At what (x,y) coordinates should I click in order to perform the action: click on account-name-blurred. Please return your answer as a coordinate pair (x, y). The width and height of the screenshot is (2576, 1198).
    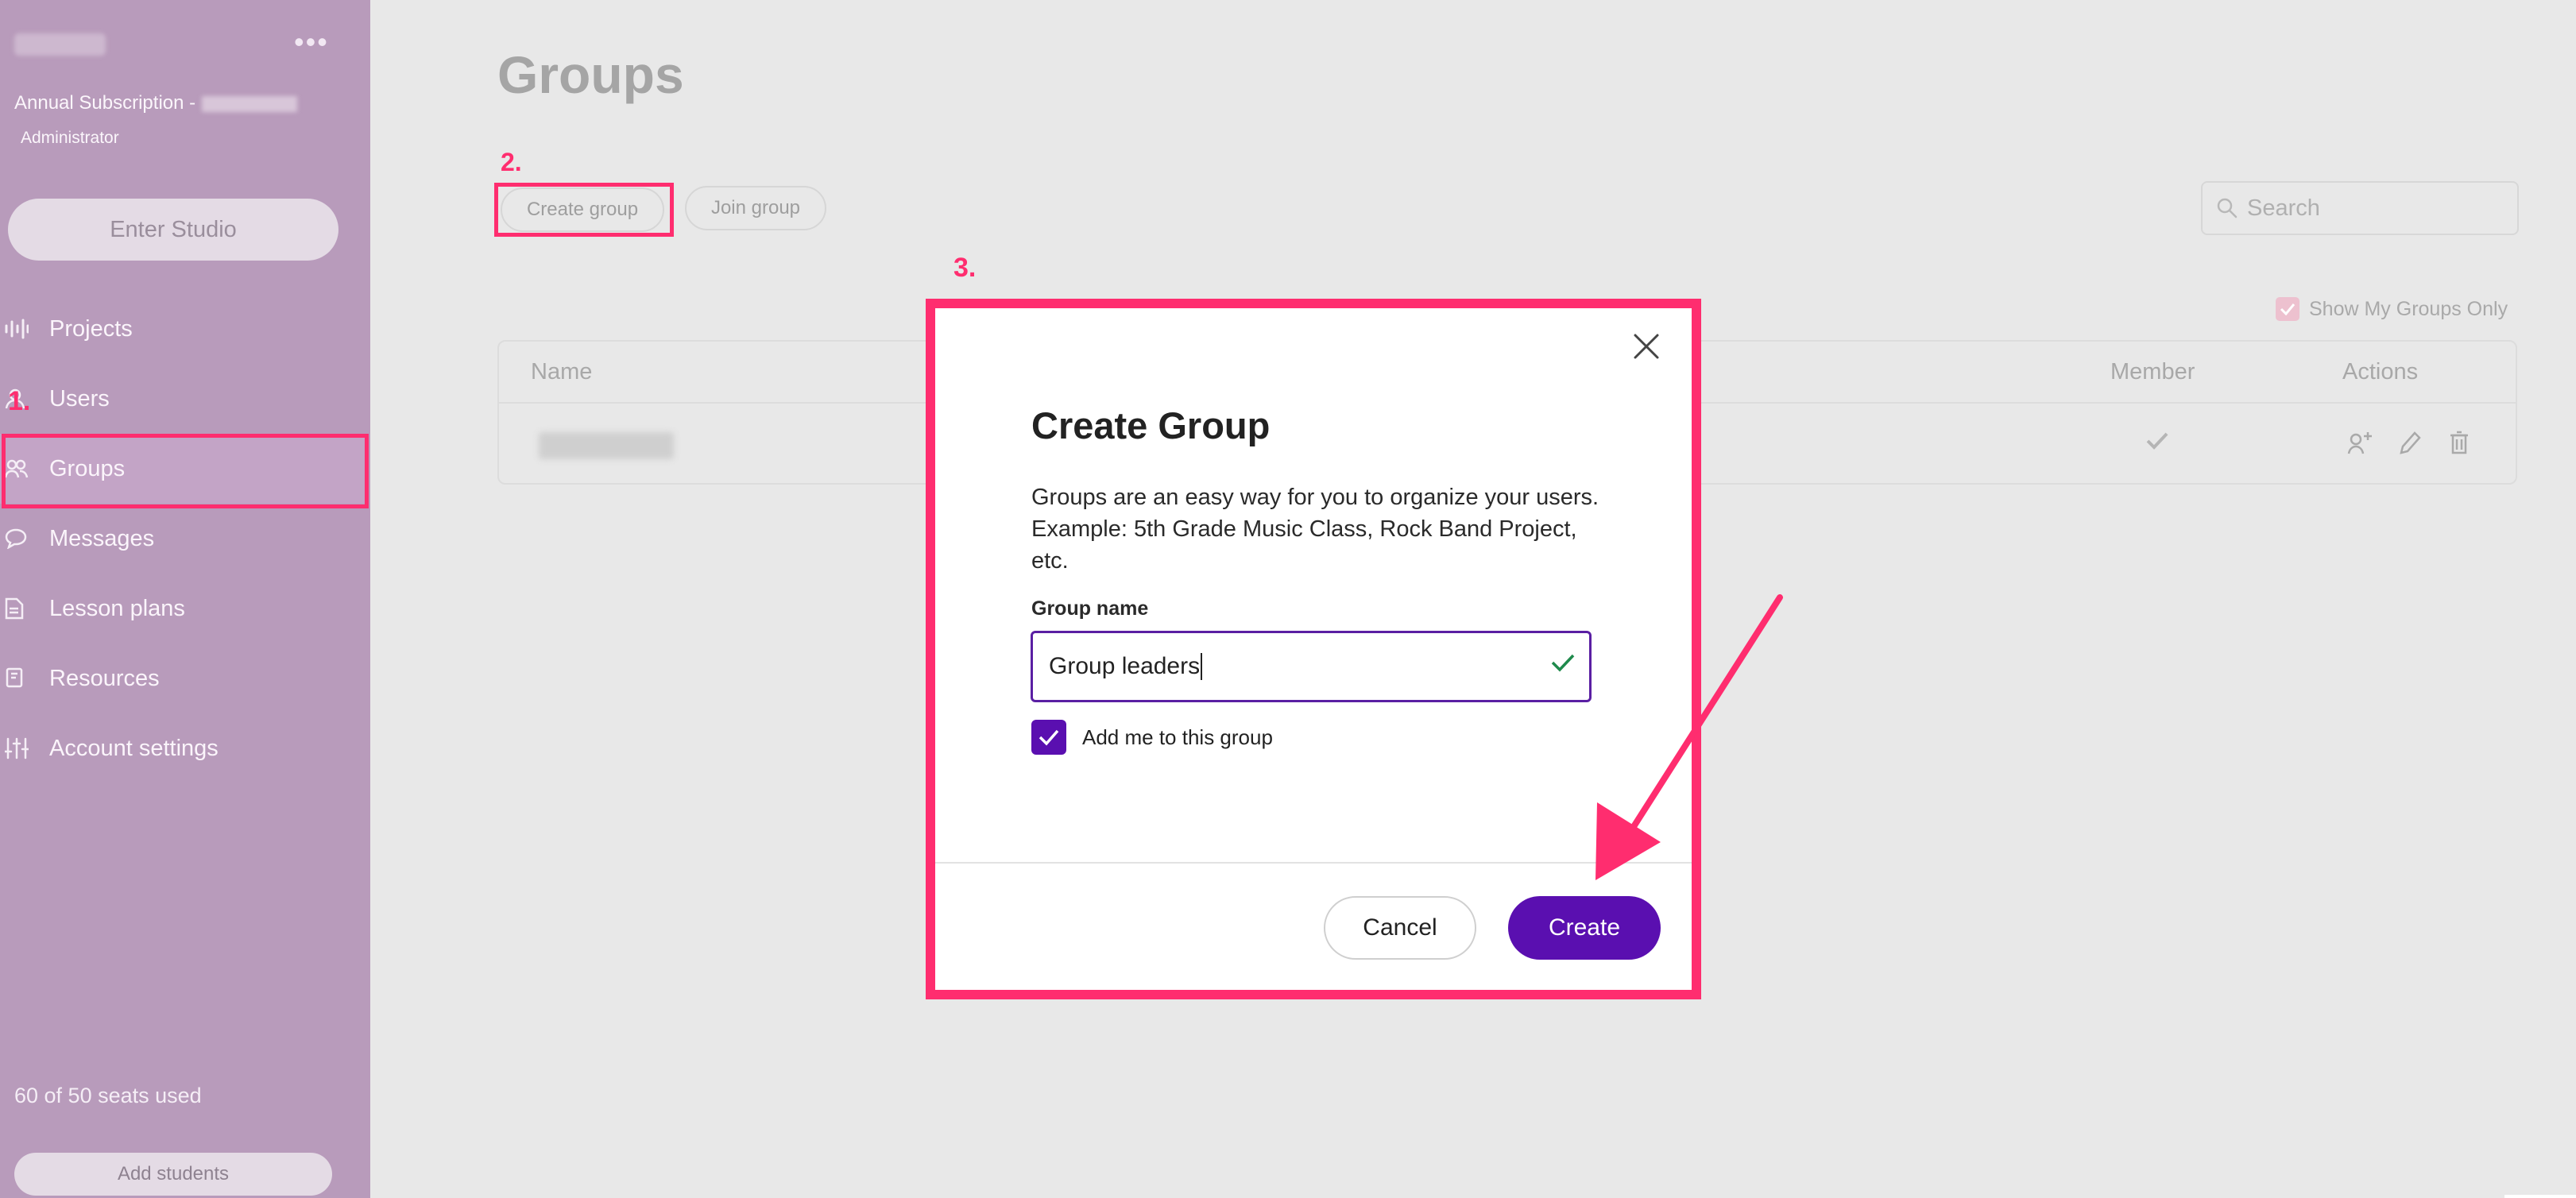
    Looking at the image, I should click on (60, 44).